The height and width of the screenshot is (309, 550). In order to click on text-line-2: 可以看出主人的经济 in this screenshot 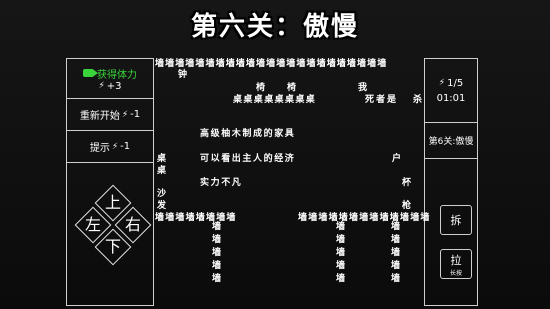, I will do `click(247, 157)`.